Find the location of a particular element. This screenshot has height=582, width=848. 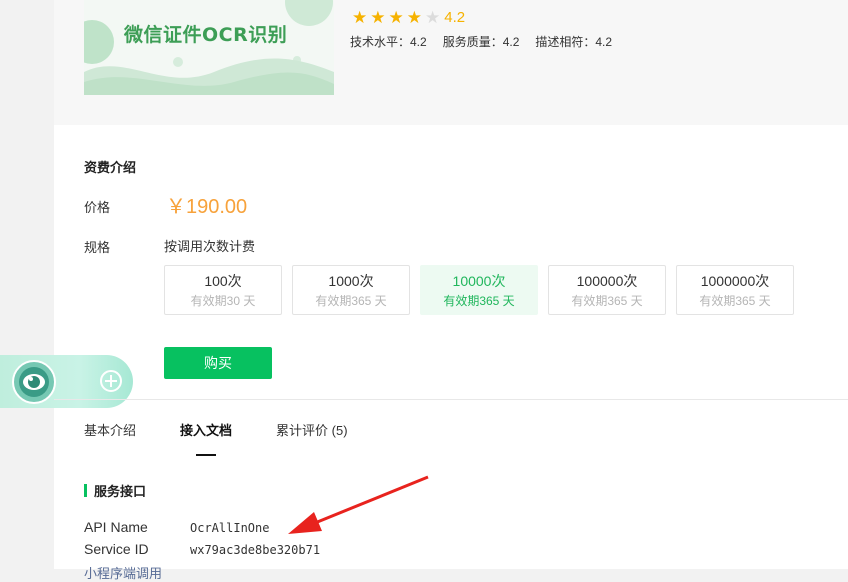

service-id-key: Service ID is located at coordinates (116, 549).